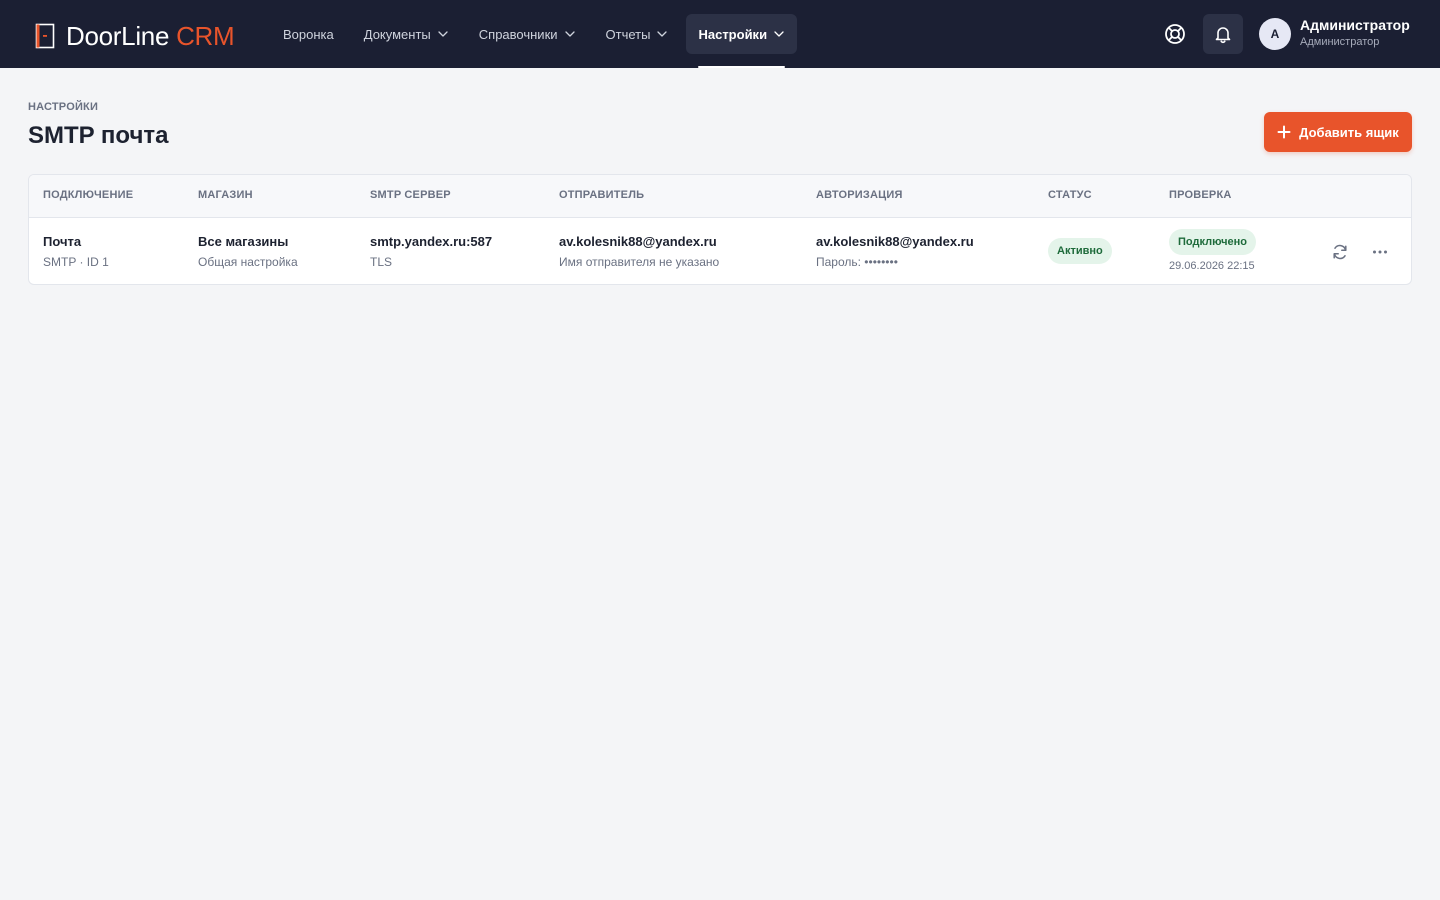 The width and height of the screenshot is (1440, 900). I want to click on brand-name-text: DoorLine, so click(118, 36).